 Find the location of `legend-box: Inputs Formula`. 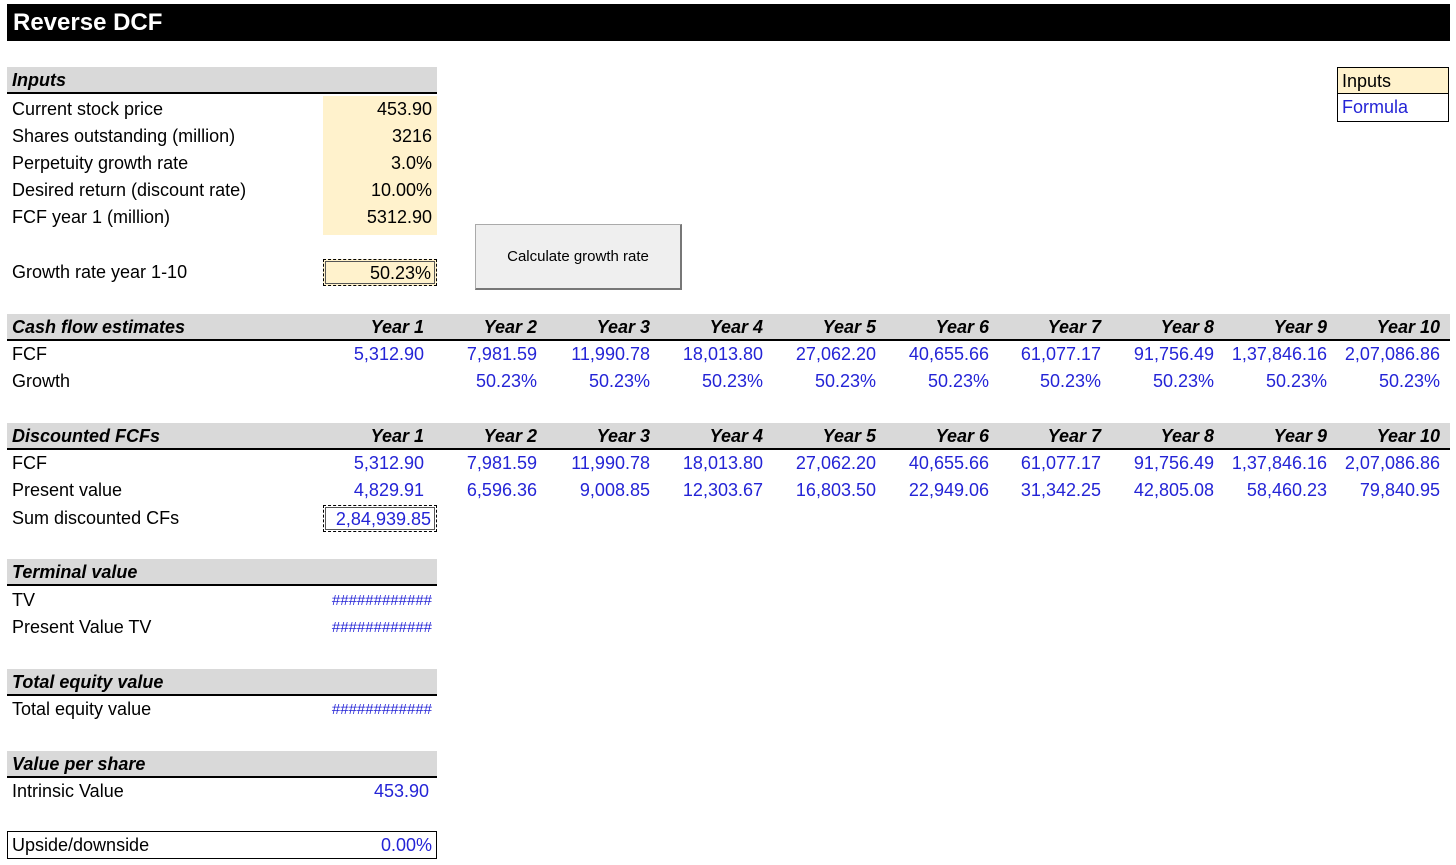

legend-box: Inputs Formula is located at coordinates (1393, 94).